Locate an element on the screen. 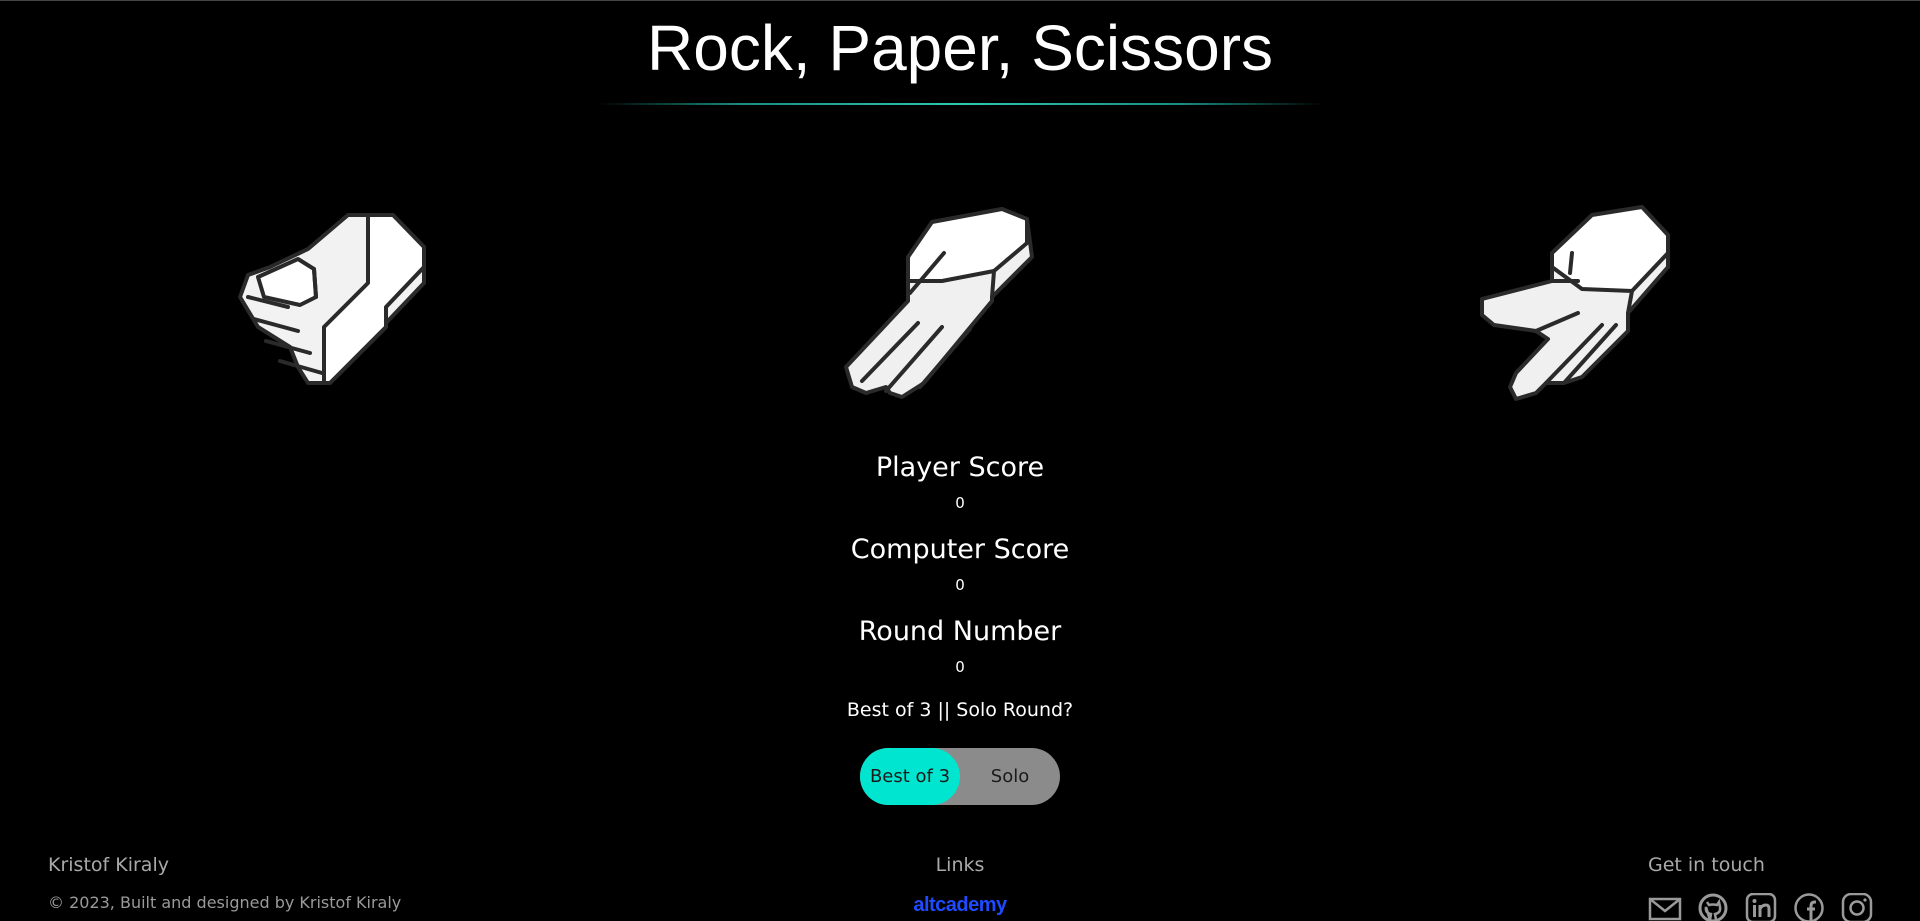  title-divider is located at coordinates (961, 104).